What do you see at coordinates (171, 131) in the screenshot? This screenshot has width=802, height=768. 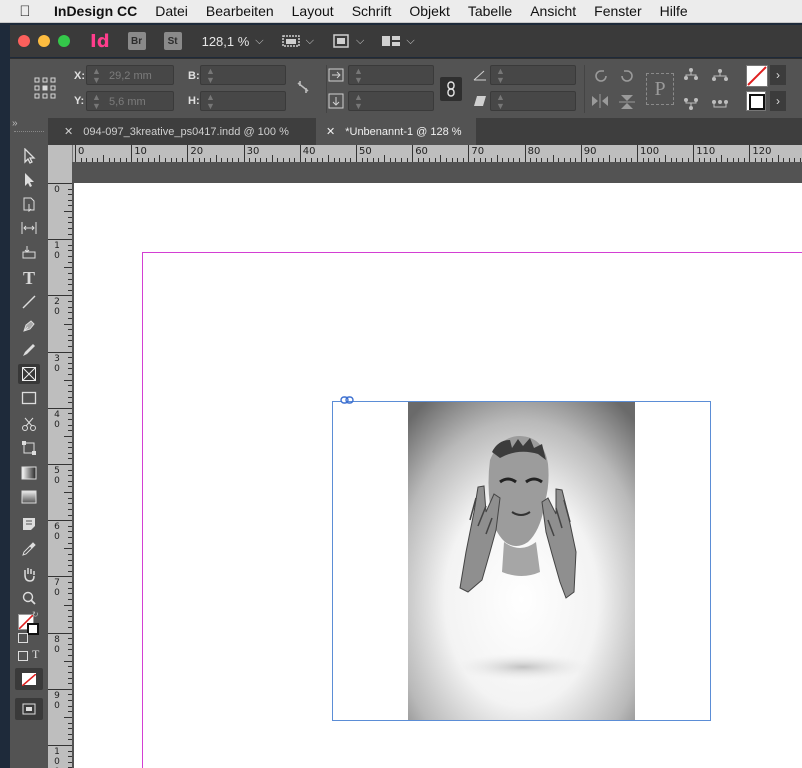 I see `tab-094-097-indd: ✕ 094-097_3kreative_ps0417.indd @ 100 %` at bounding box center [171, 131].